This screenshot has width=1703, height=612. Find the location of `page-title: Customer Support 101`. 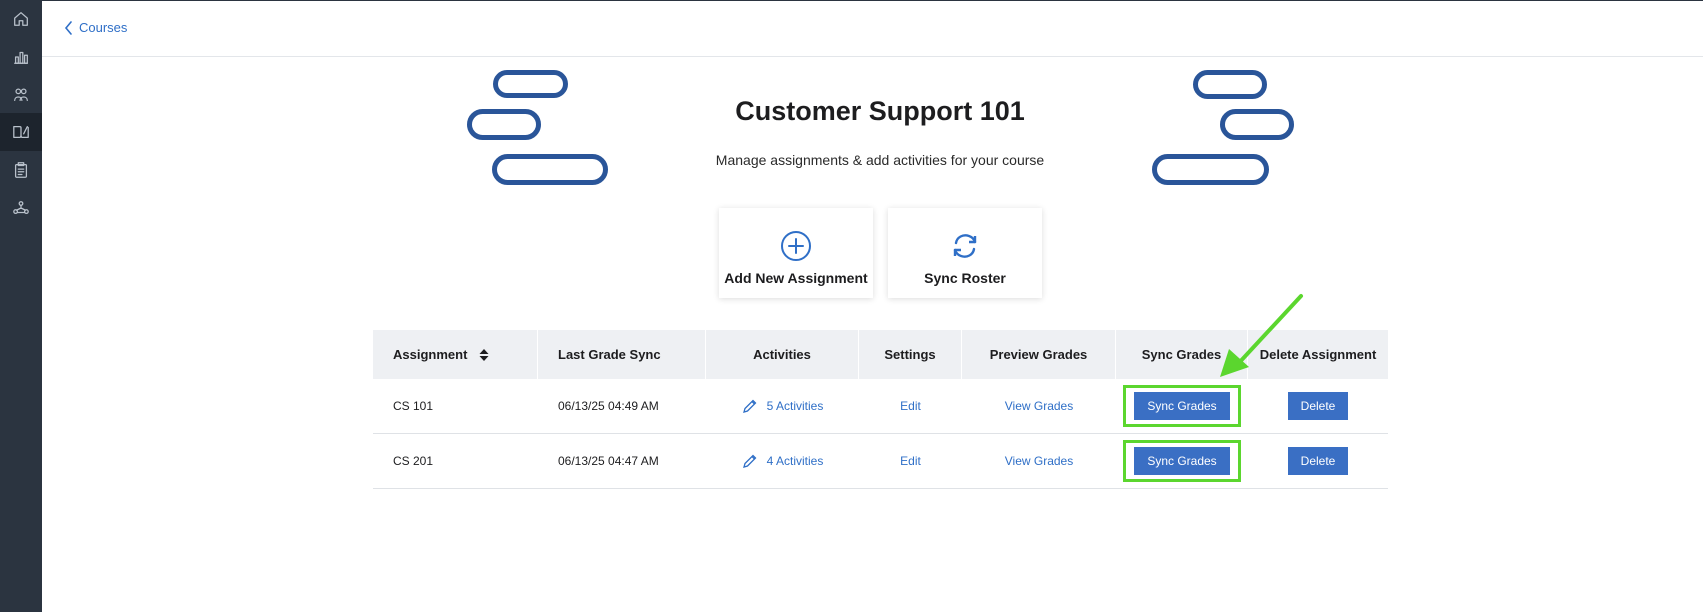

page-title: Customer Support 101 is located at coordinates (880, 111).